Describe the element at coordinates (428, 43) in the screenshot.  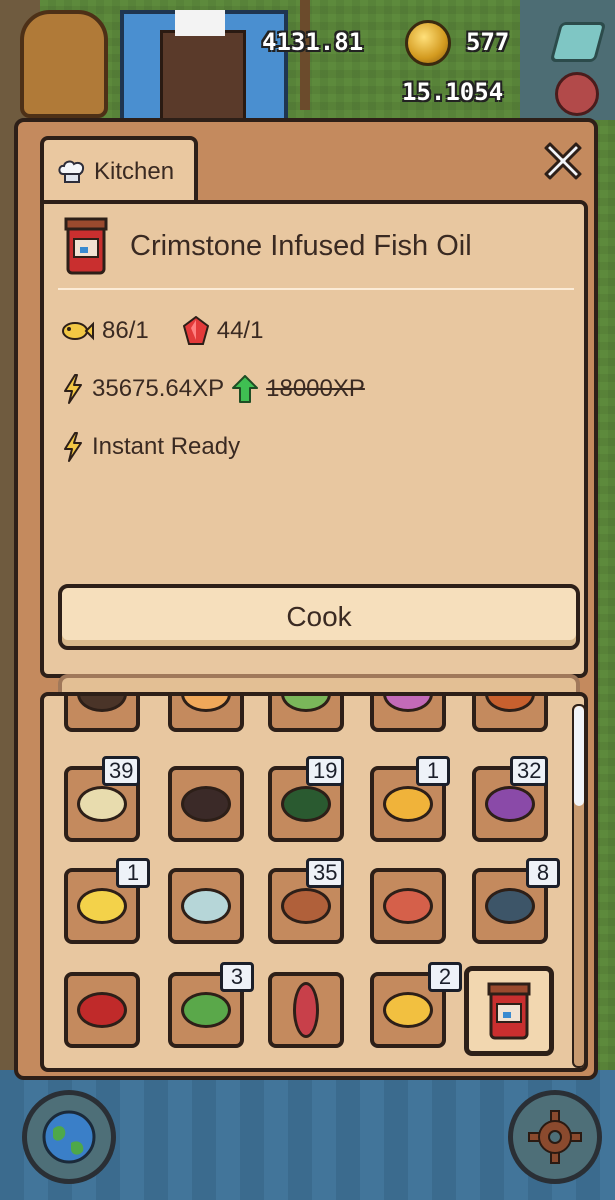
I see `coins-icon` at that location.